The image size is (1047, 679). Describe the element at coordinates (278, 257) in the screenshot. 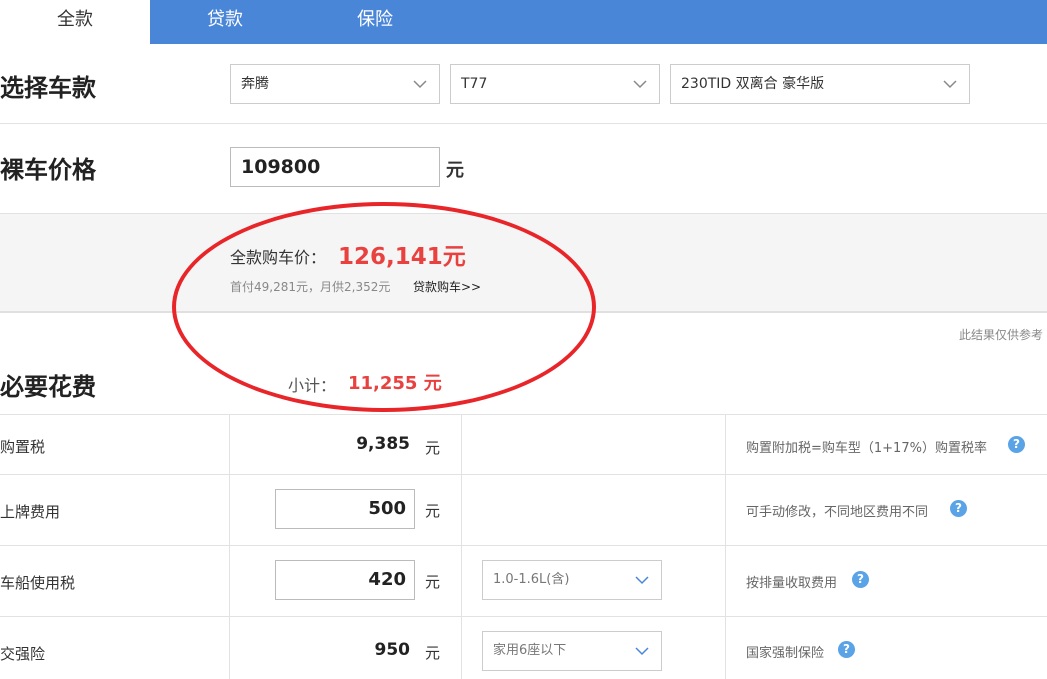

I see `total-price-label: 全款购车价：` at that location.